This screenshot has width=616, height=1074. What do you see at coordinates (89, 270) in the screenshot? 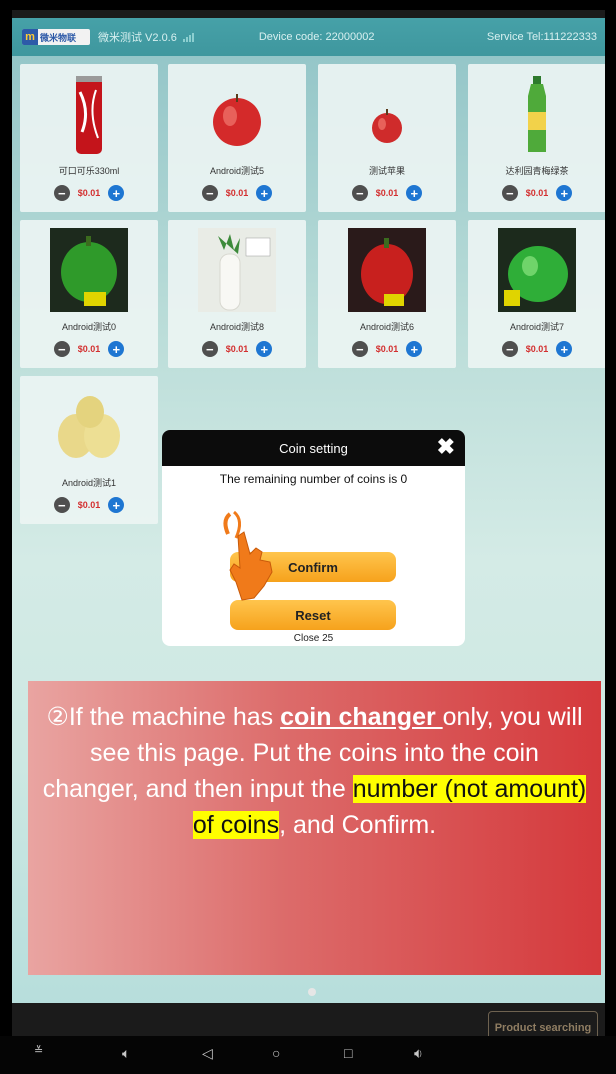
I see `green-pepper-image` at bounding box center [89, 270].